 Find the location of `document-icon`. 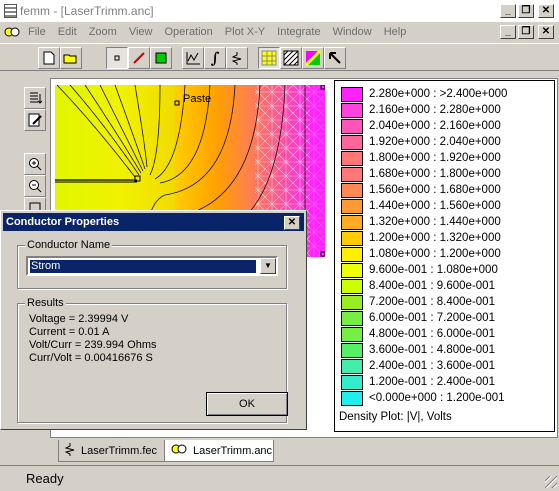

document-icon is located at coordinates (13, 32).